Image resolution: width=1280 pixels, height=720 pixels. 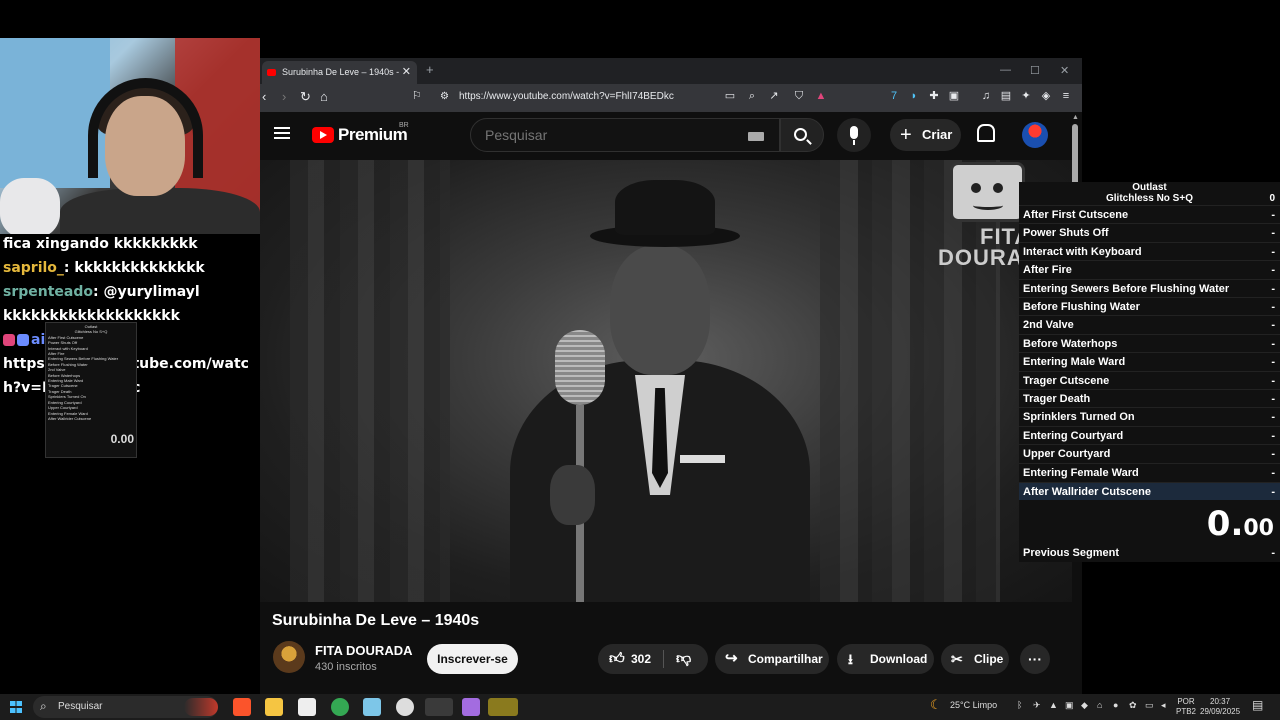 I want to click on cast-icon: ▭, so click(x=730, y=96).